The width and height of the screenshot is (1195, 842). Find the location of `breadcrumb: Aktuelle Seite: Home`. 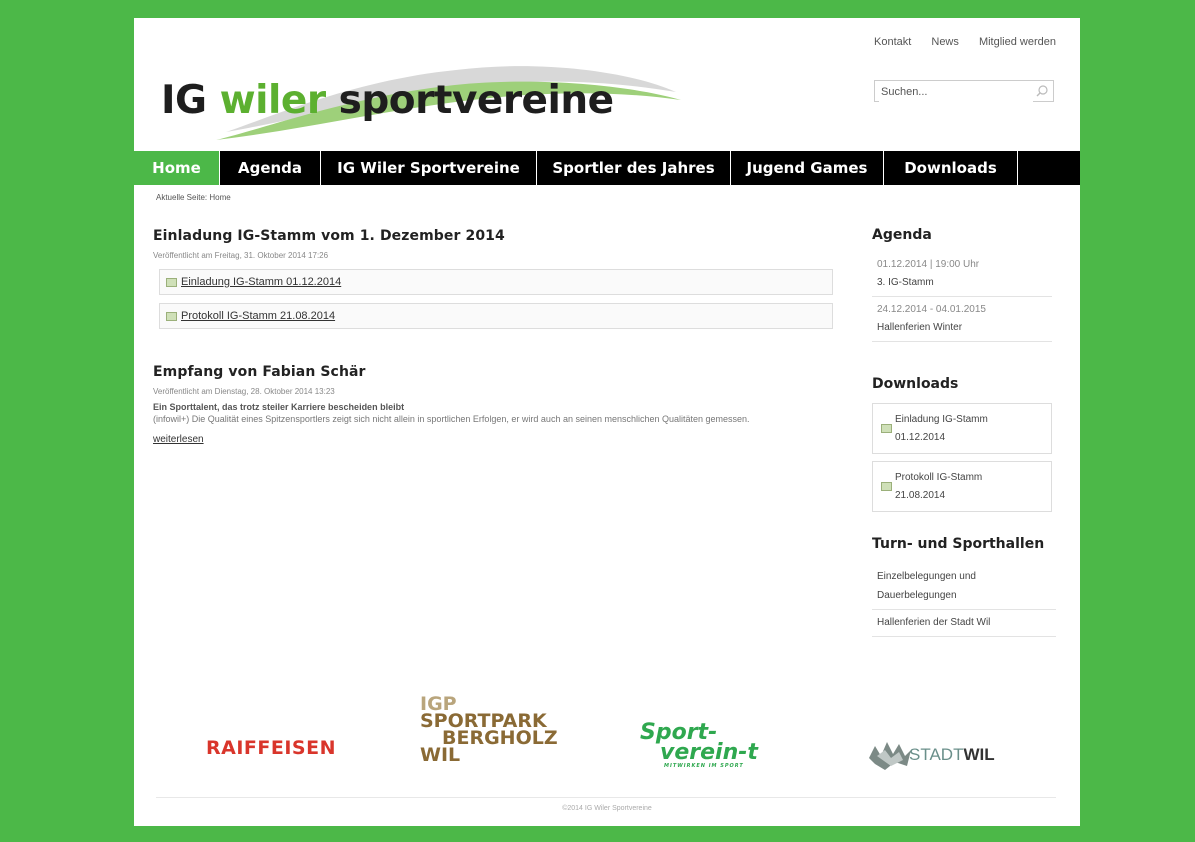

breadcrumb: Aktuelle Seite: Home is located at coordinates (193, 197).